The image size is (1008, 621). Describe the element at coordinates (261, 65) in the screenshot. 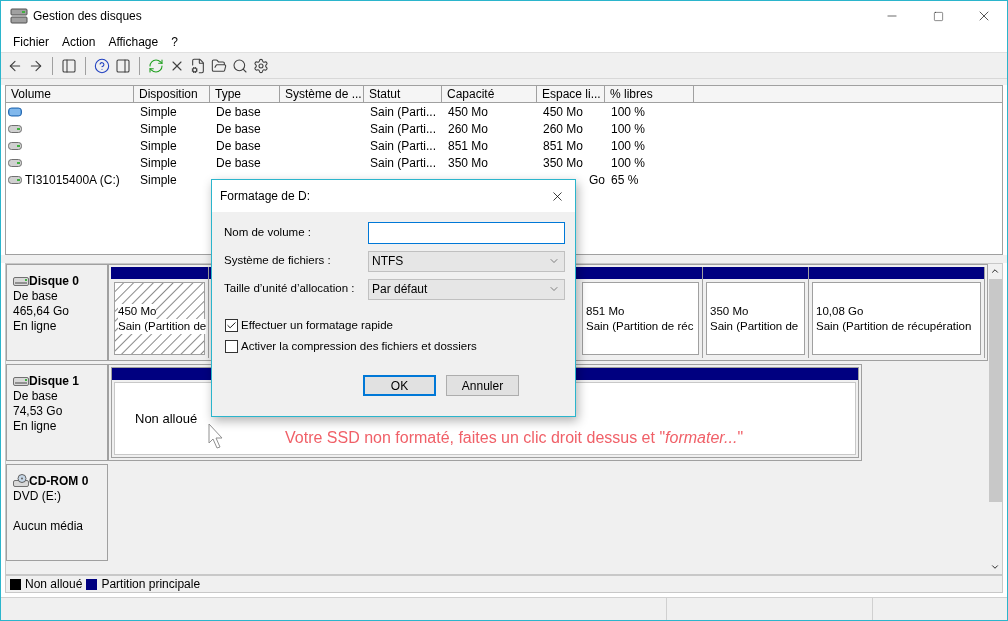

I see `settings-icon` at that location.